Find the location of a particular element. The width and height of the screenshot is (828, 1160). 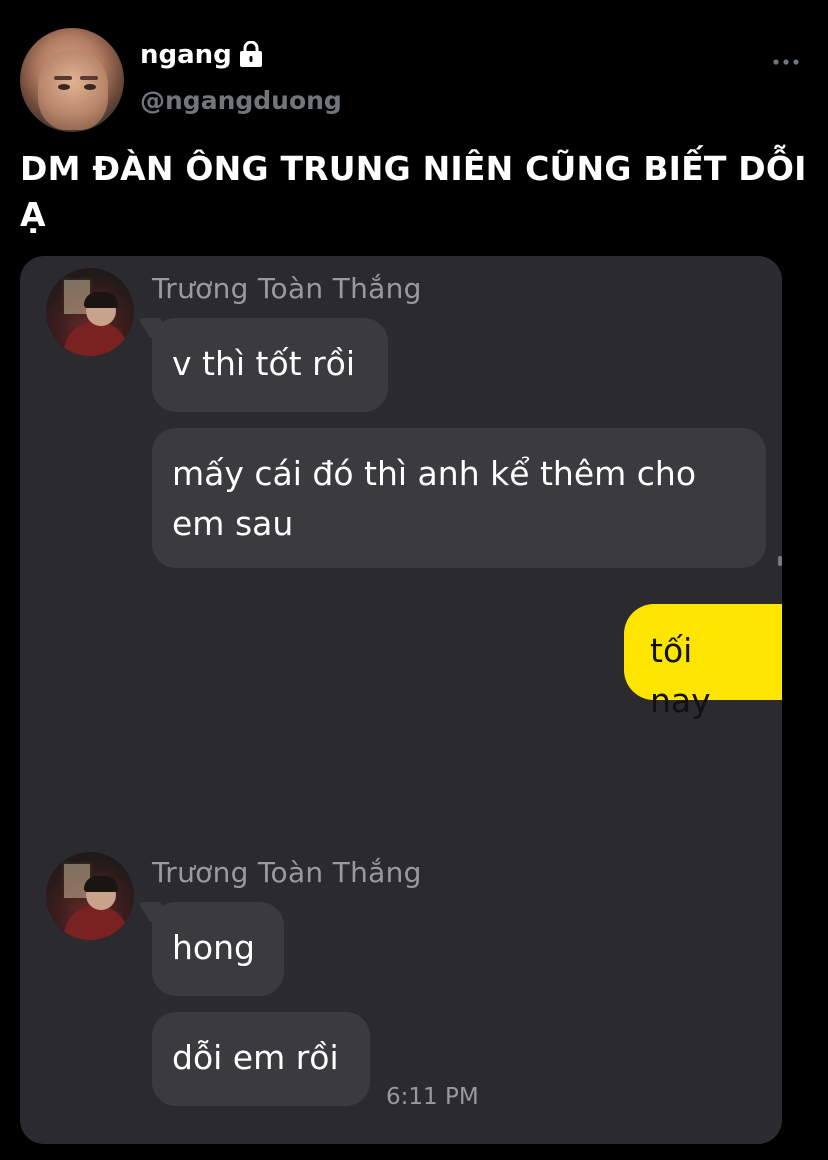

author-display-name-row: ngang is located at coordinates (202, 55).